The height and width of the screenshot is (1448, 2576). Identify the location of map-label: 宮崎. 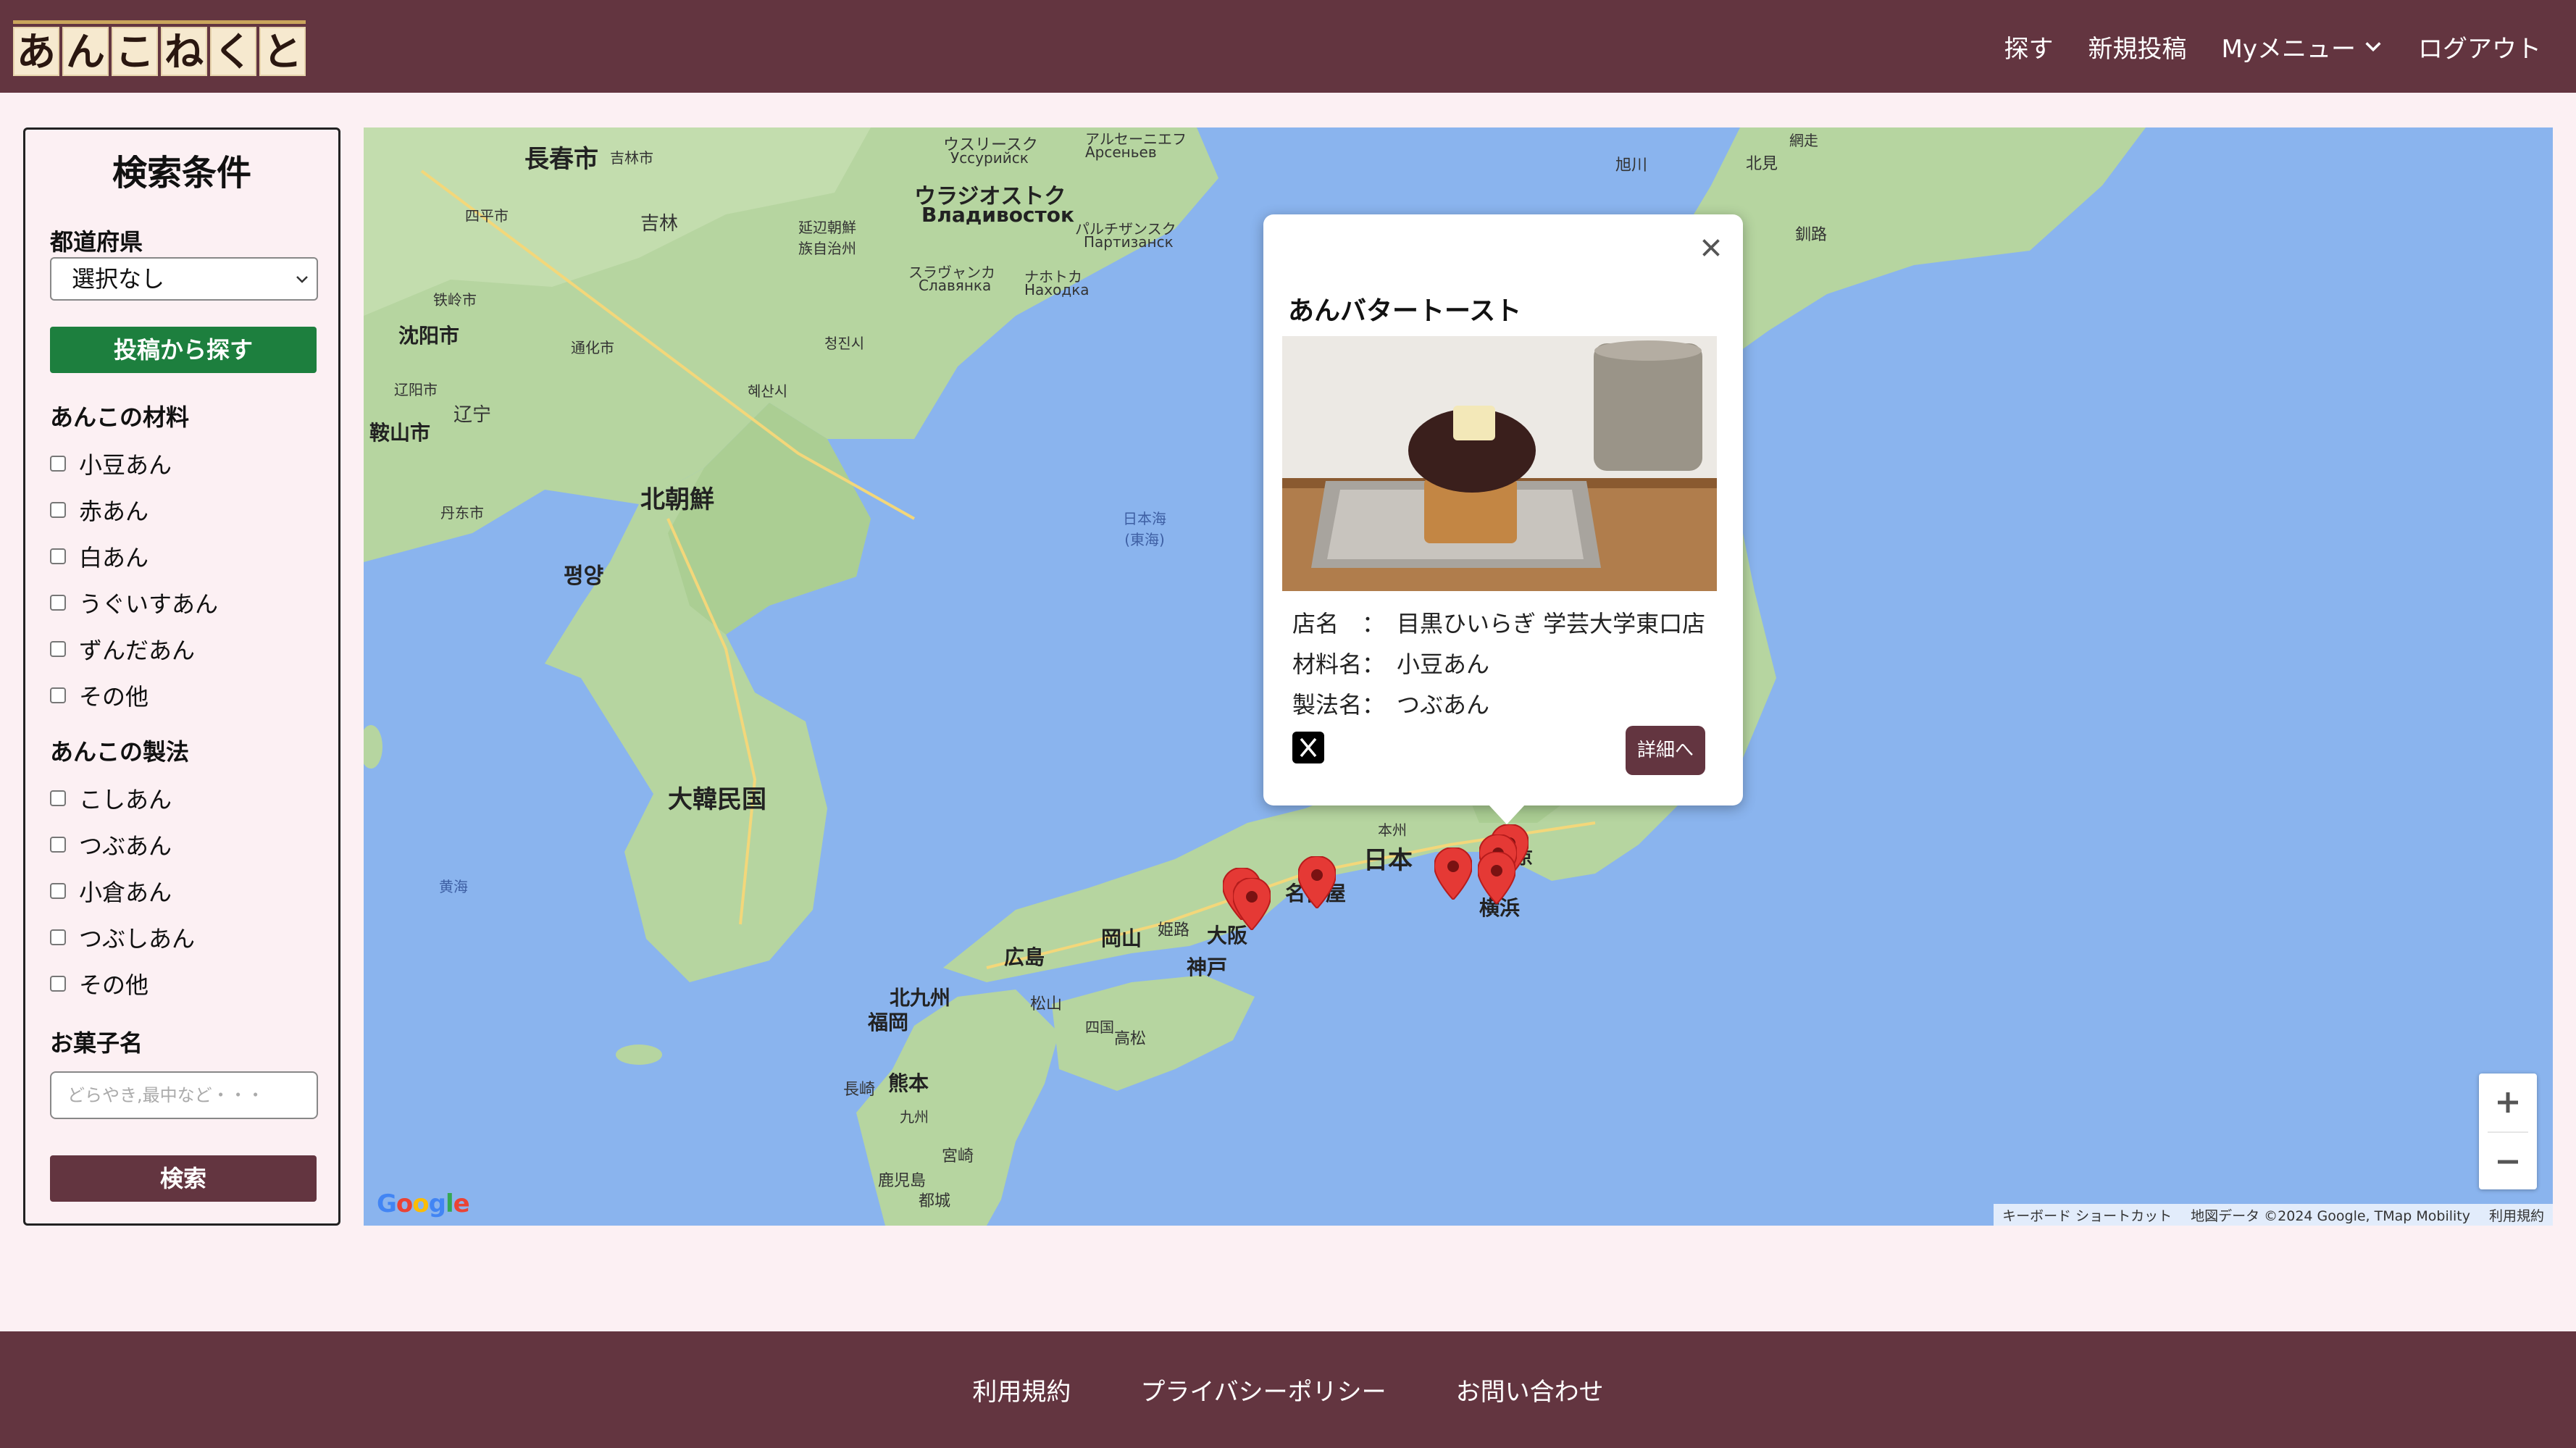
(958, 1156).